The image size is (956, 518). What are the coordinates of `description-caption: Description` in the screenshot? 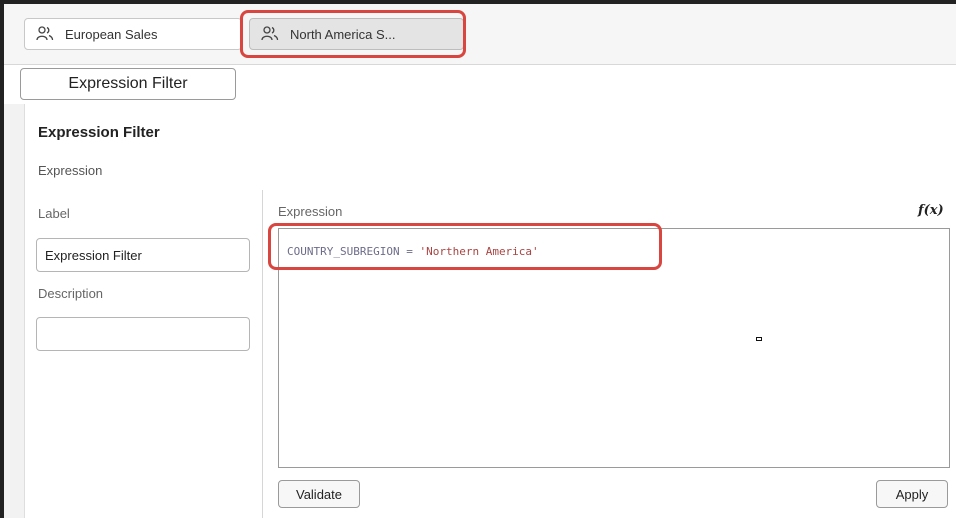 It's located at (71, 293).